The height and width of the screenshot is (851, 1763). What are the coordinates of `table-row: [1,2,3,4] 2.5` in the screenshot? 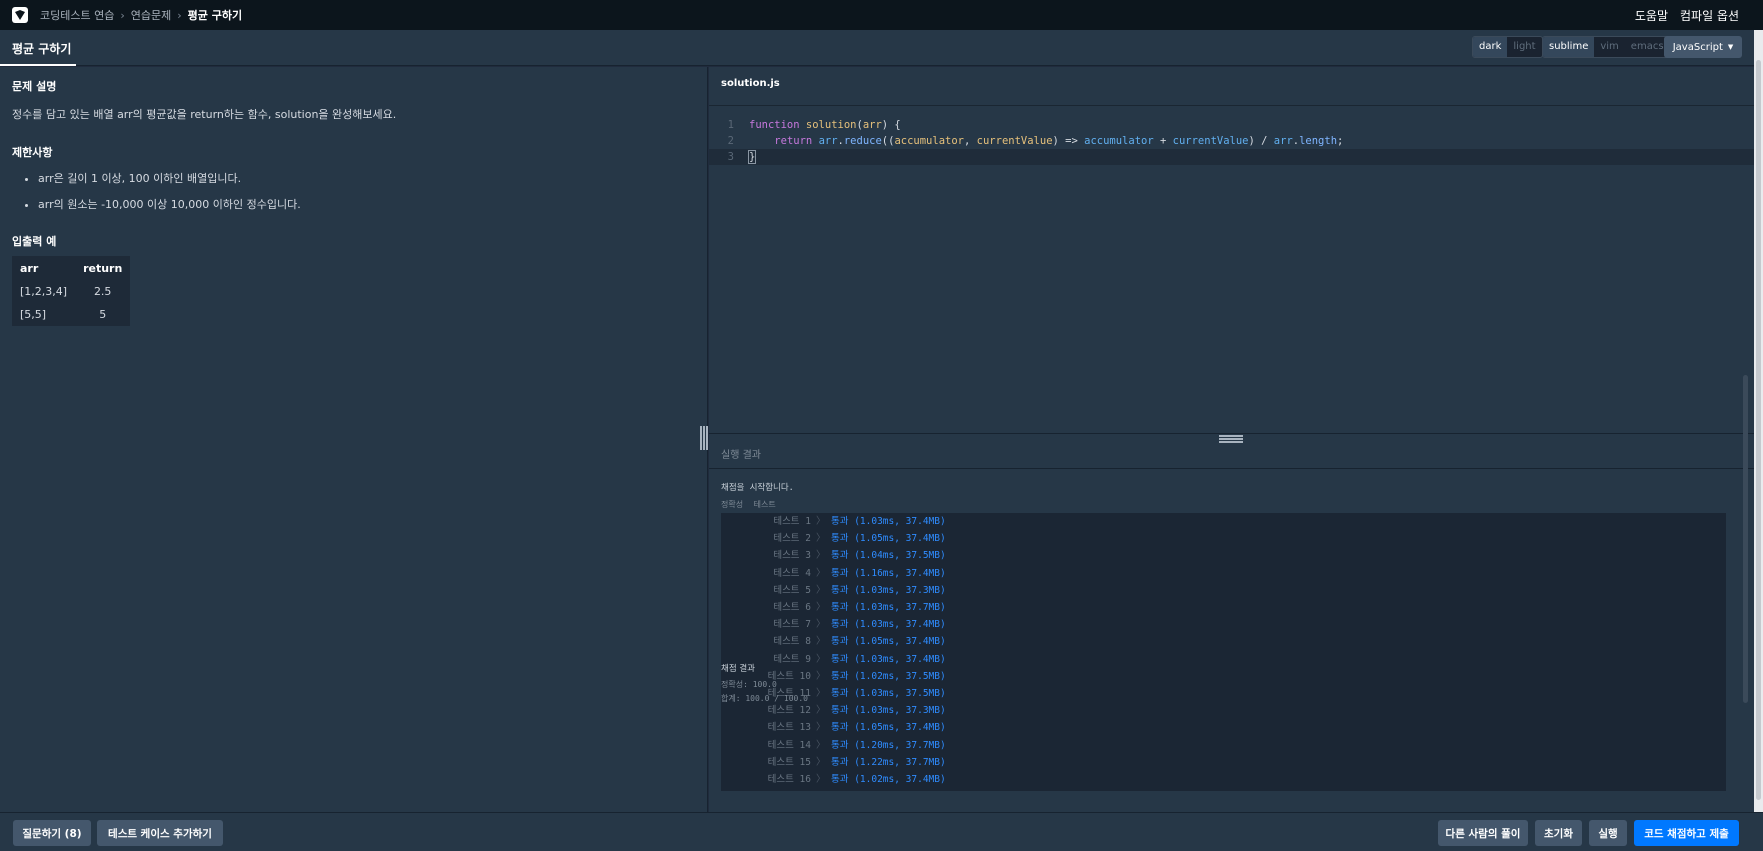 It's located at (71, 291).